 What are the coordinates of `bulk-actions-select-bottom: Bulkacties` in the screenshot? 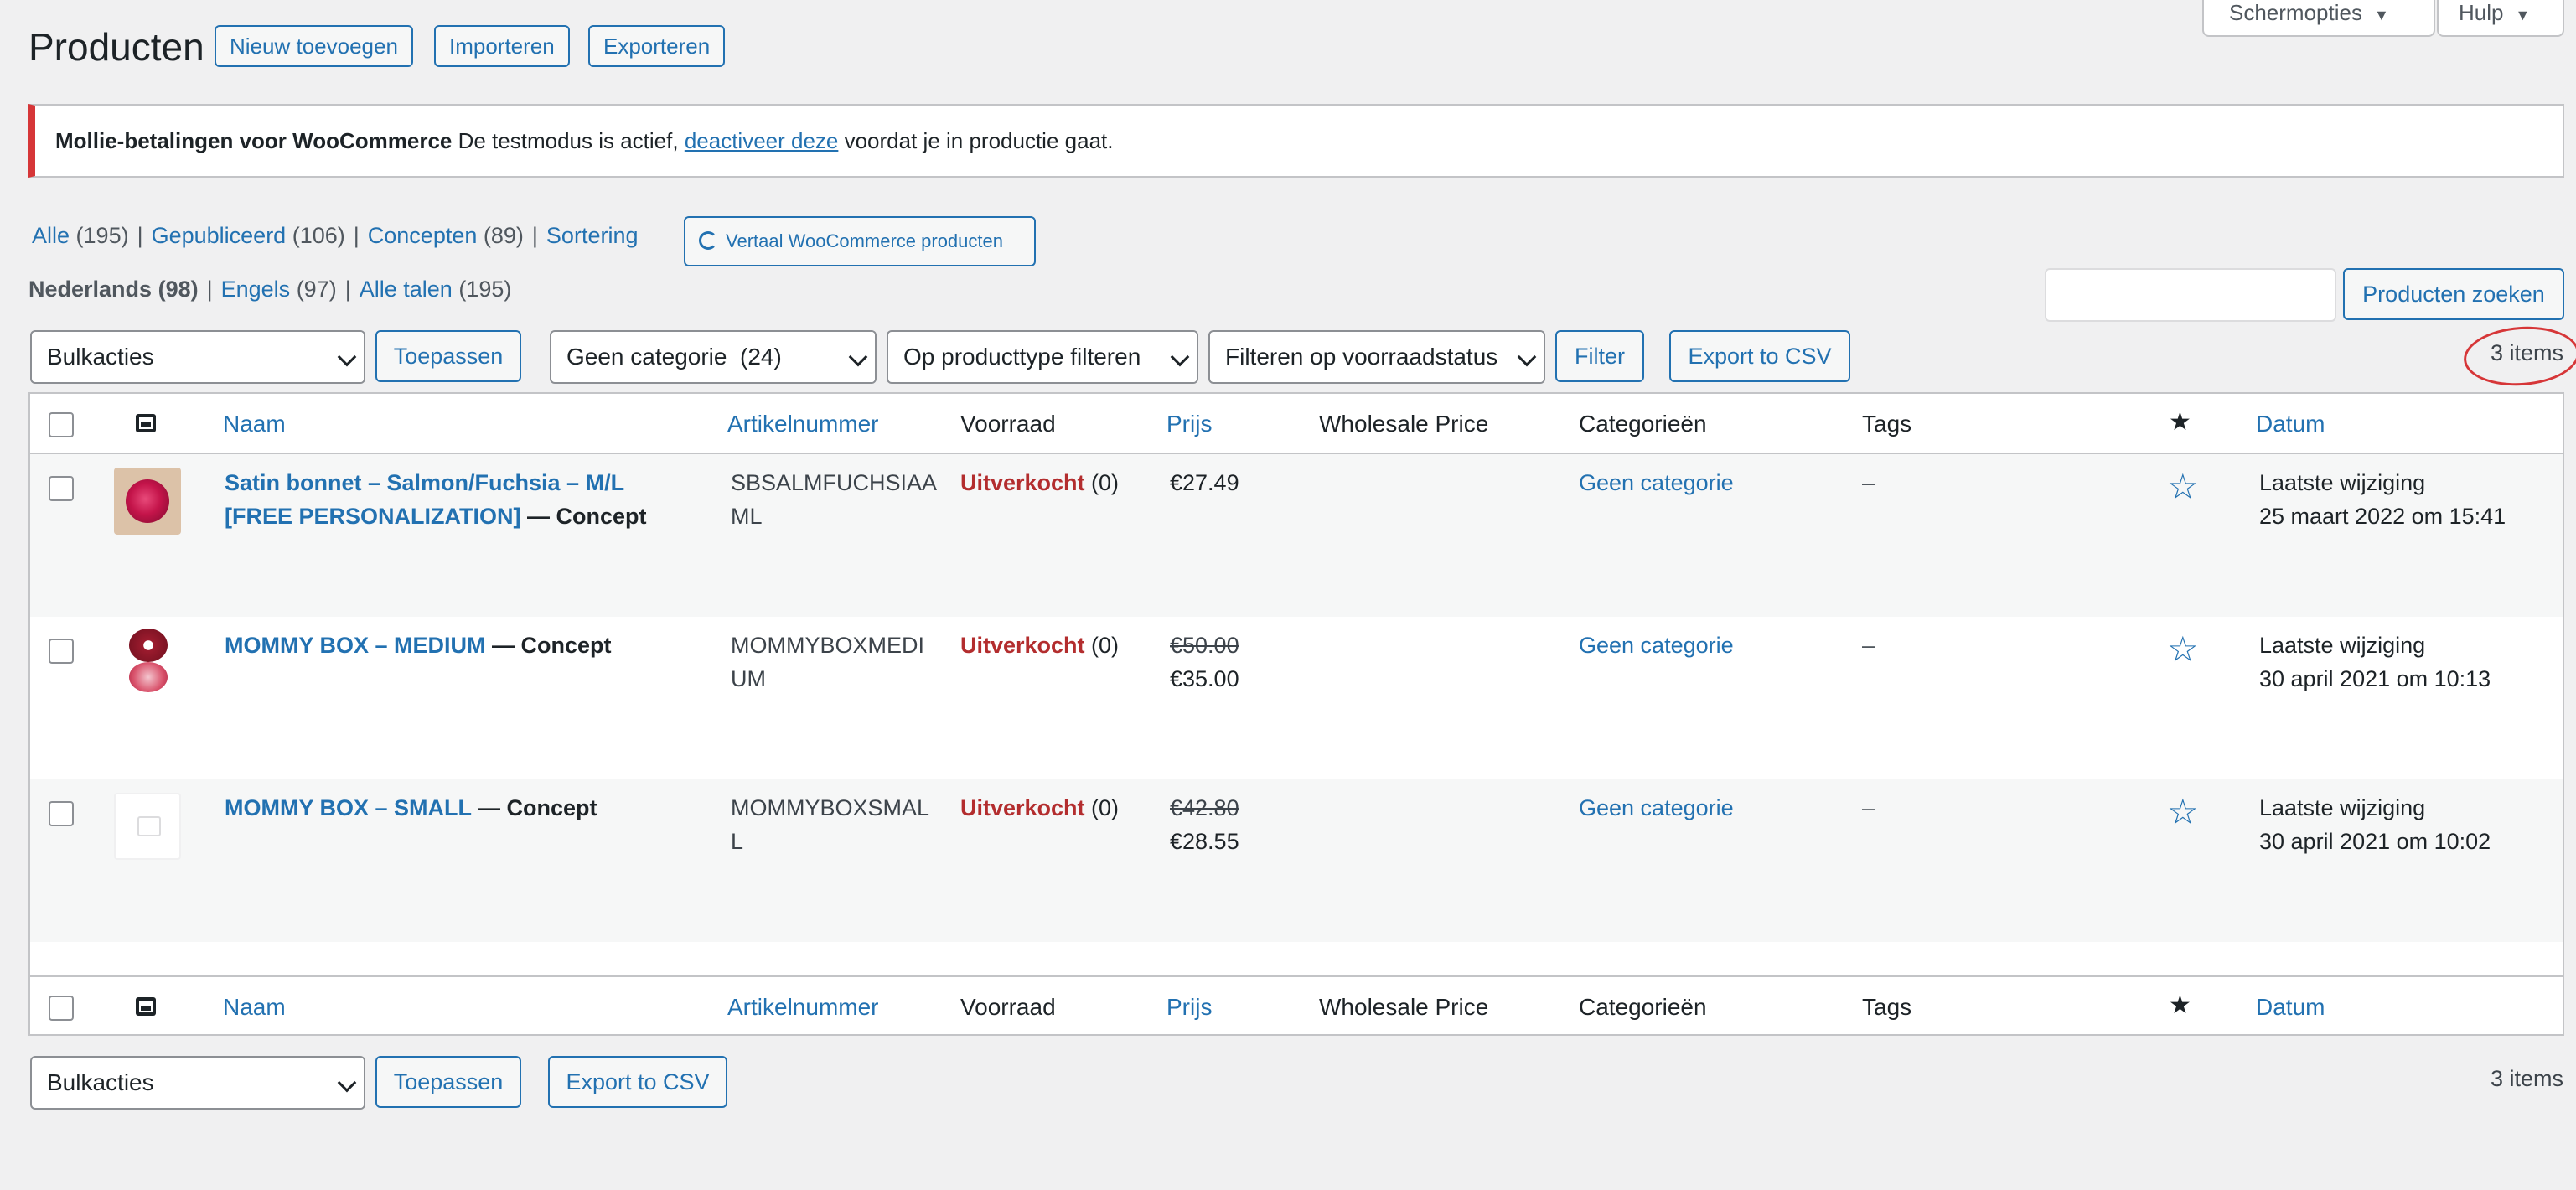 It's located at (197, 1083).